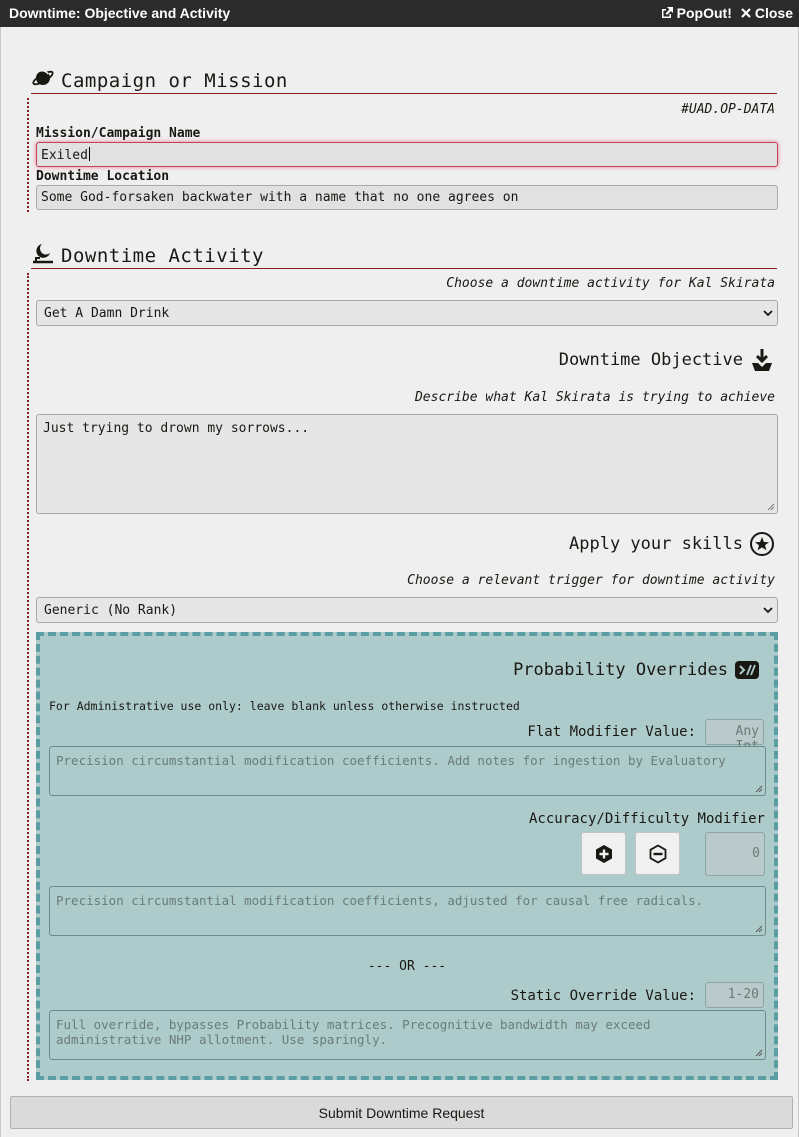 The height and width of the screenshot is (1137, 799). Describe the element at coordinates (667, 12) in the screenshot. I see `external-link-icon` at that location.